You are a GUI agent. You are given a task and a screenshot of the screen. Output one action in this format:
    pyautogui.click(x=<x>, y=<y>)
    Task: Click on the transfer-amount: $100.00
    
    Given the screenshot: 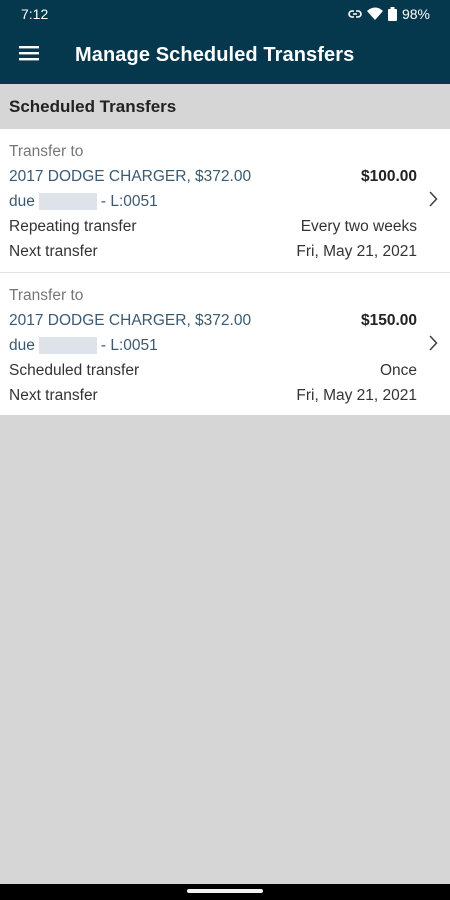 What is the action you would take?
    pyautogui.click(x=388, y=176)
    